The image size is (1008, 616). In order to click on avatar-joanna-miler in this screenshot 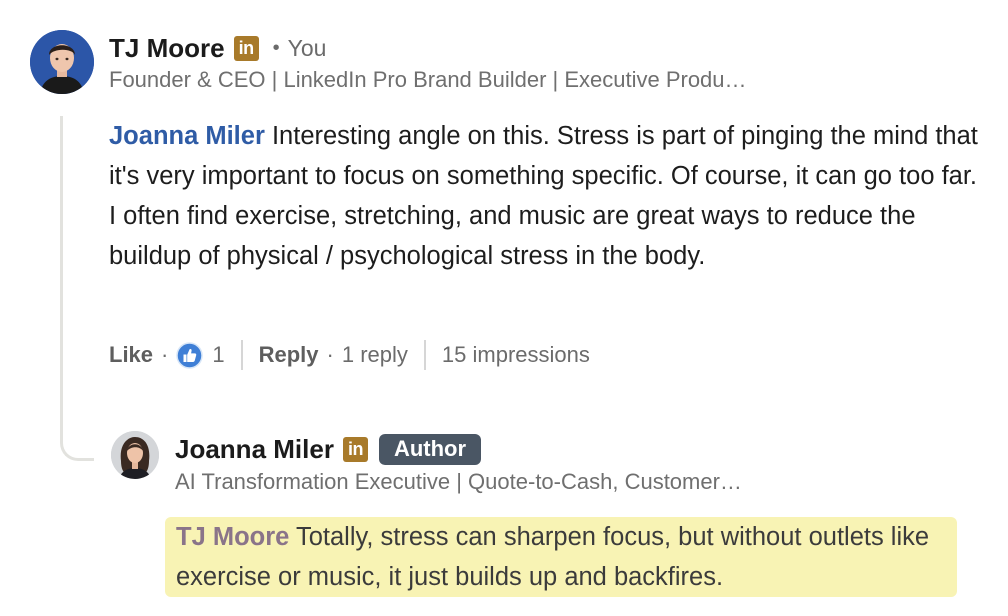, I will do `click(135, 455)`.